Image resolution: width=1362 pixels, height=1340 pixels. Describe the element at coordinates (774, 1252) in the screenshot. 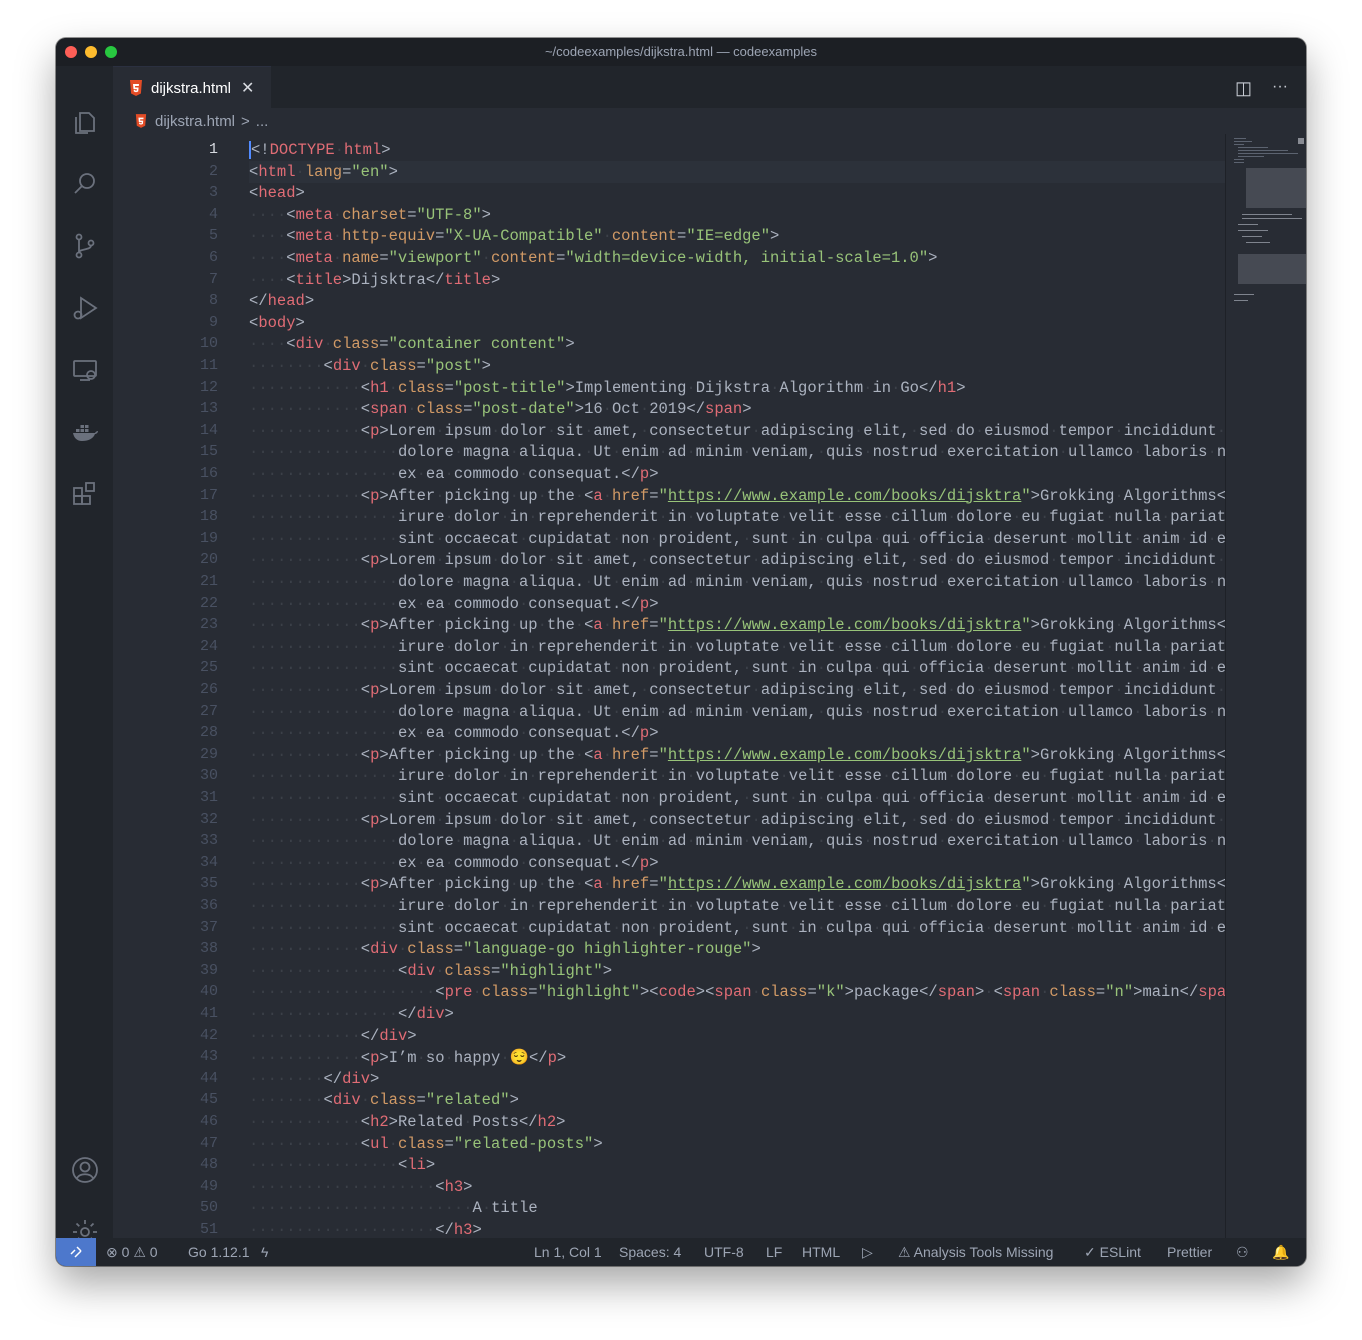

I see `end-of-line: LF` at that location.